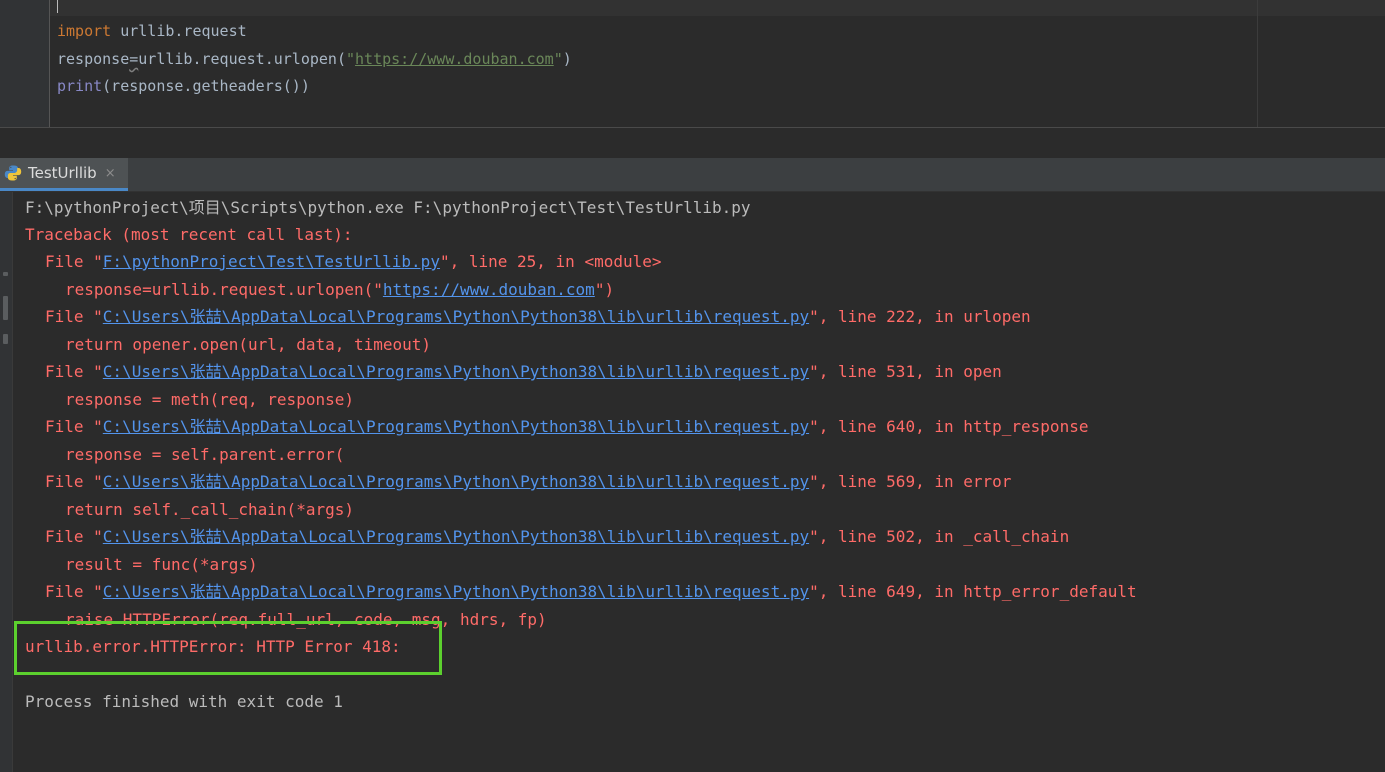 This screenshot has width=1385, height=772. Describe the element at coordinates (920, 316) in the screenshot. I see `file-line-info: ", line 222, in urlopen` at that location.